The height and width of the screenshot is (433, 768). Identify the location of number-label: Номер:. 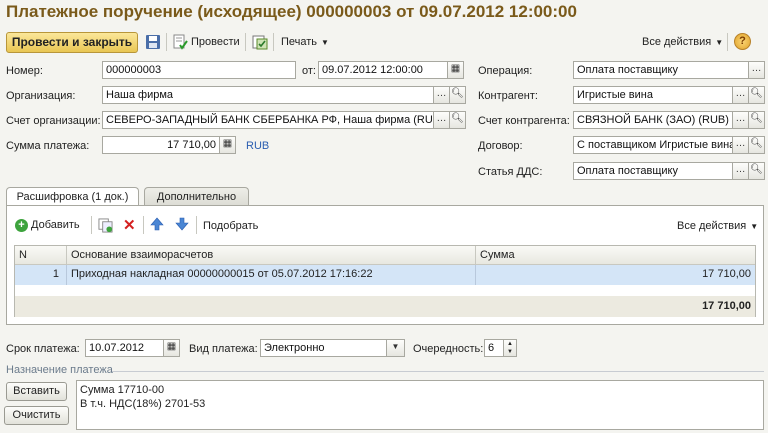
(24, 71).